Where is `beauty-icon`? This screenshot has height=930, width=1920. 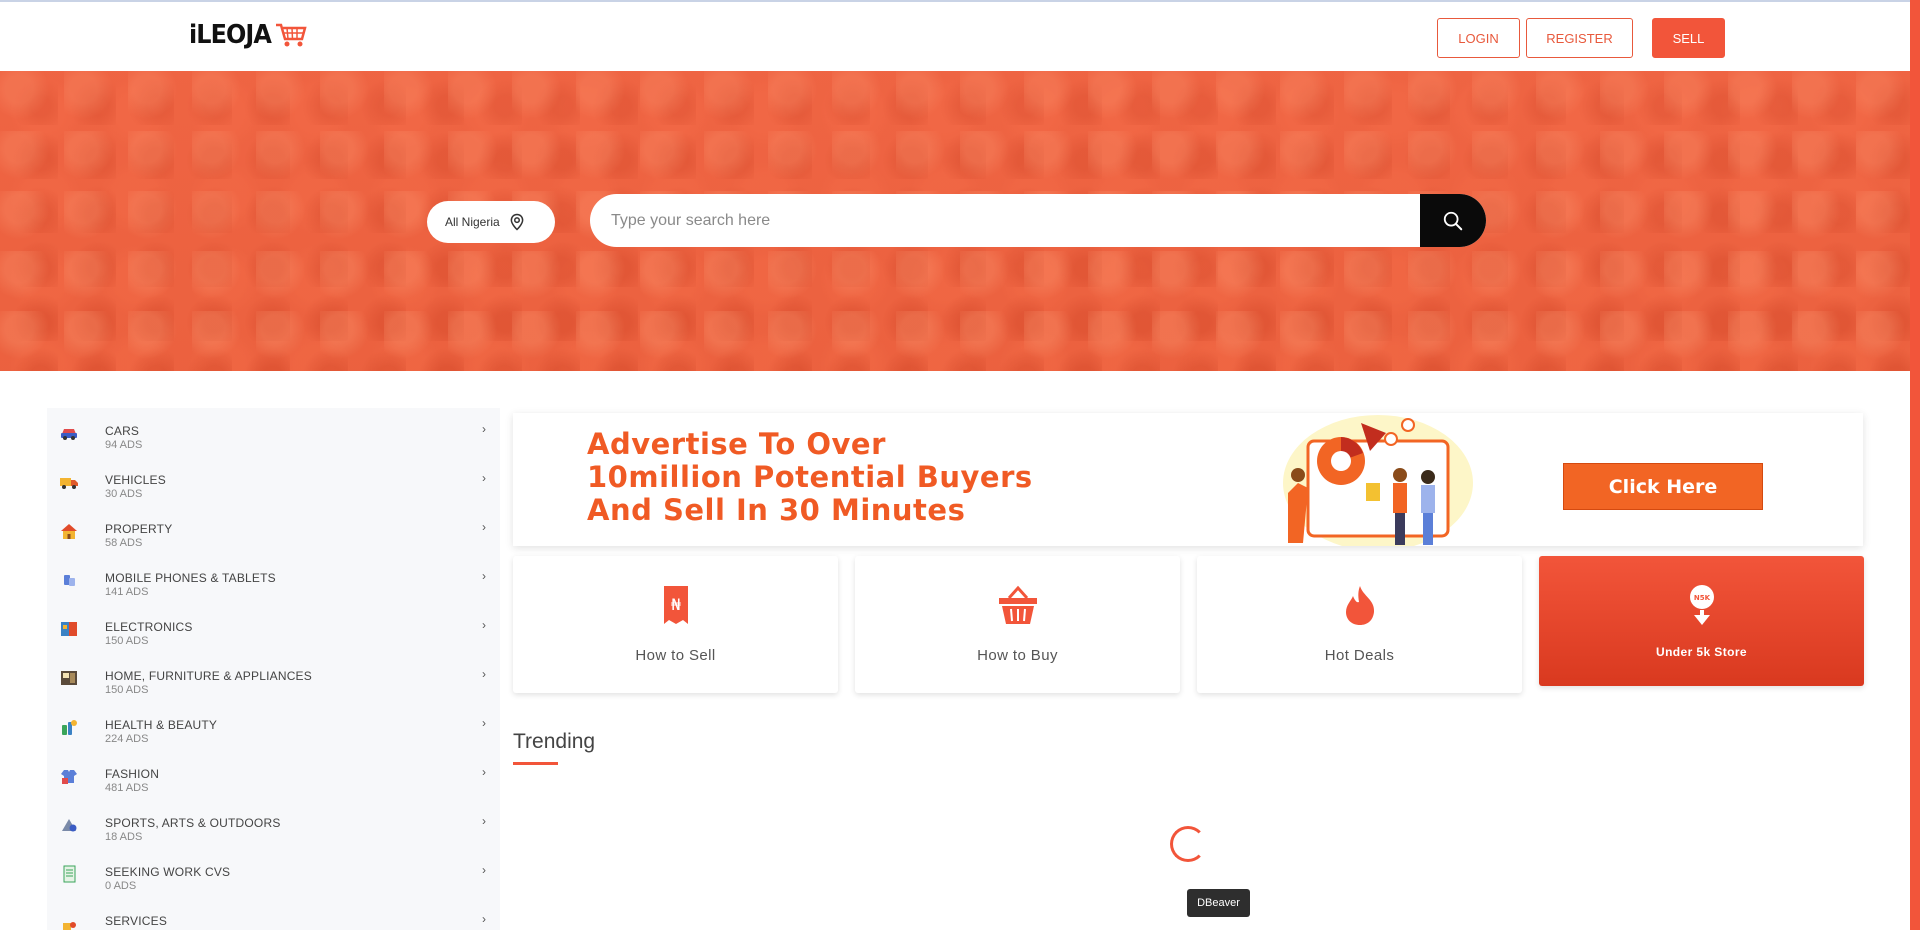 beauty-icon is located at coordinates (69, 727).